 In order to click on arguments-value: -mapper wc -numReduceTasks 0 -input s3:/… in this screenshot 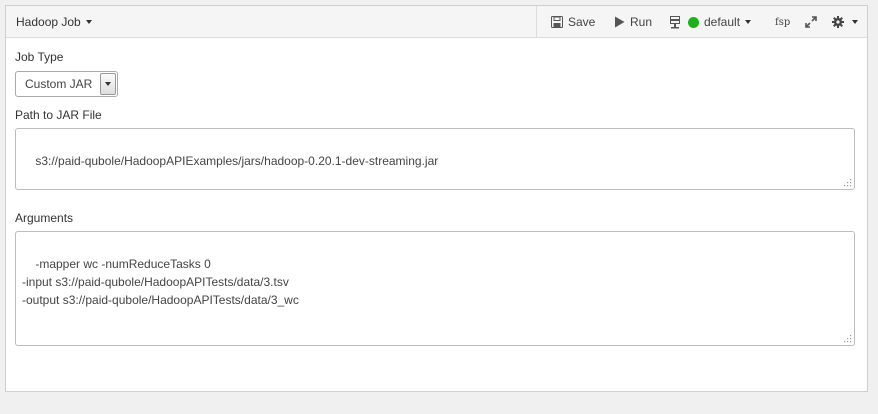, I will do `click(160, 282)`.